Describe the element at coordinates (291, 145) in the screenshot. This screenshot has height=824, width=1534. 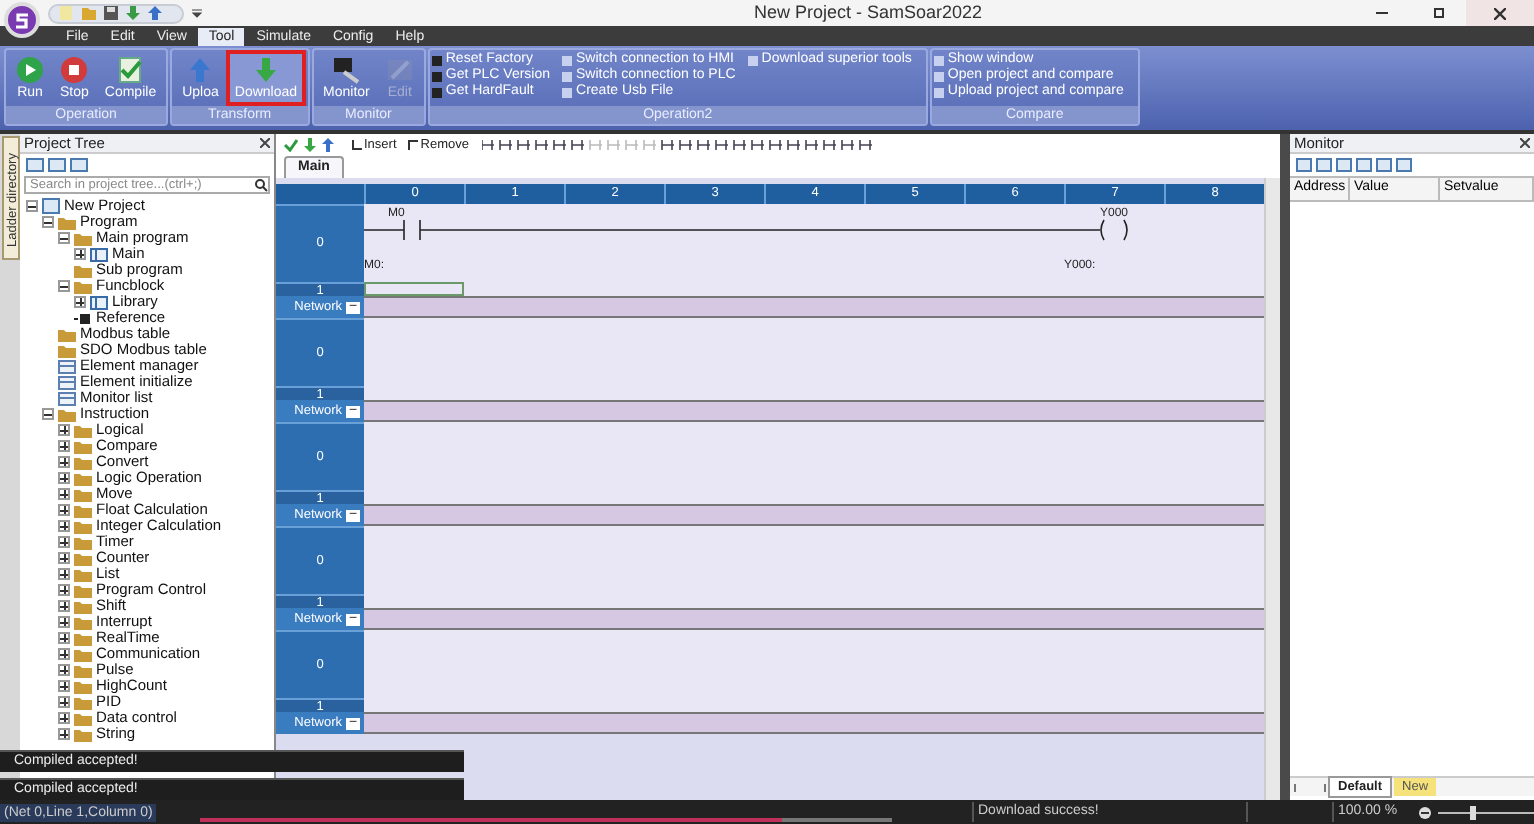
I see `check-icon` at that location.